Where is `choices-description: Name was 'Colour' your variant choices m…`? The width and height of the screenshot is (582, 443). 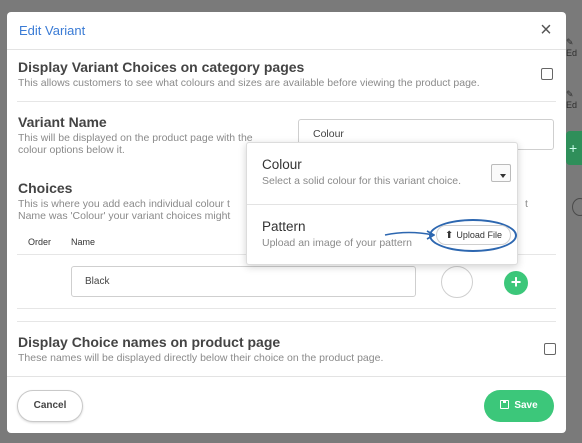 choices-description: Name was 'Colour' your variant choices m… is located at coordinates (124, 216).